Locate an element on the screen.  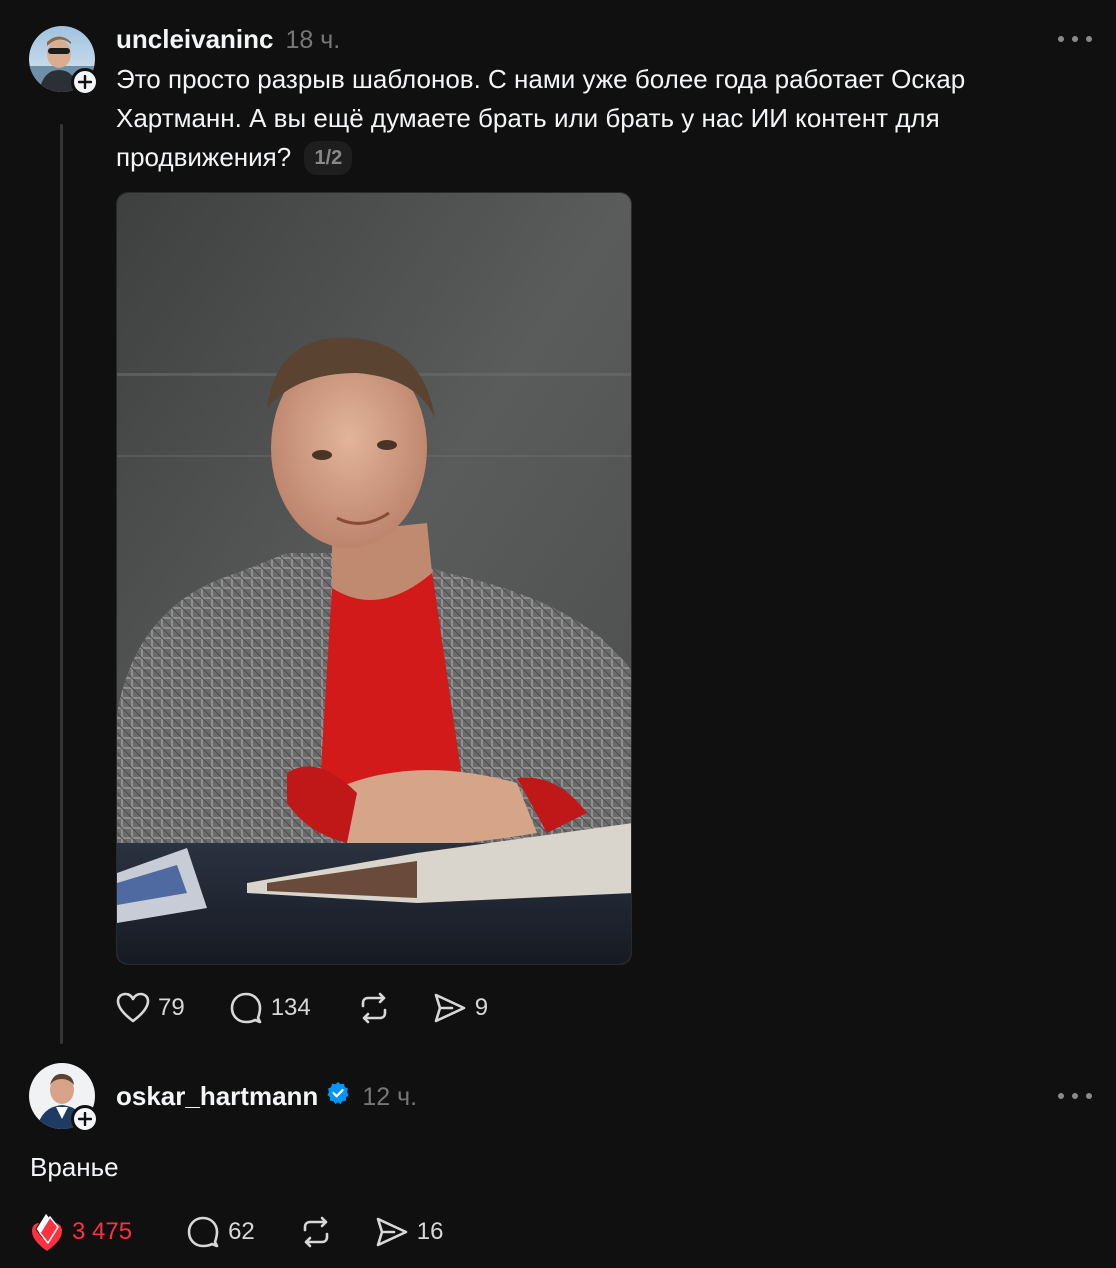
like-count: 3 475 is located at coordinates (102, 1231).